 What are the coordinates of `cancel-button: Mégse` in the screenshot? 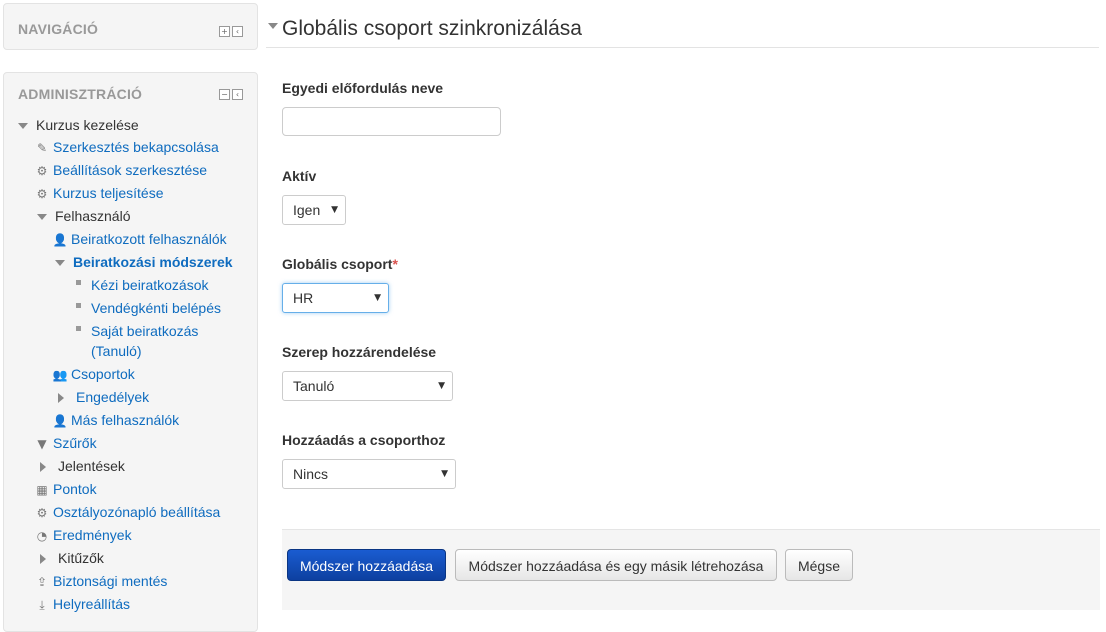 It's located at (819, 565).